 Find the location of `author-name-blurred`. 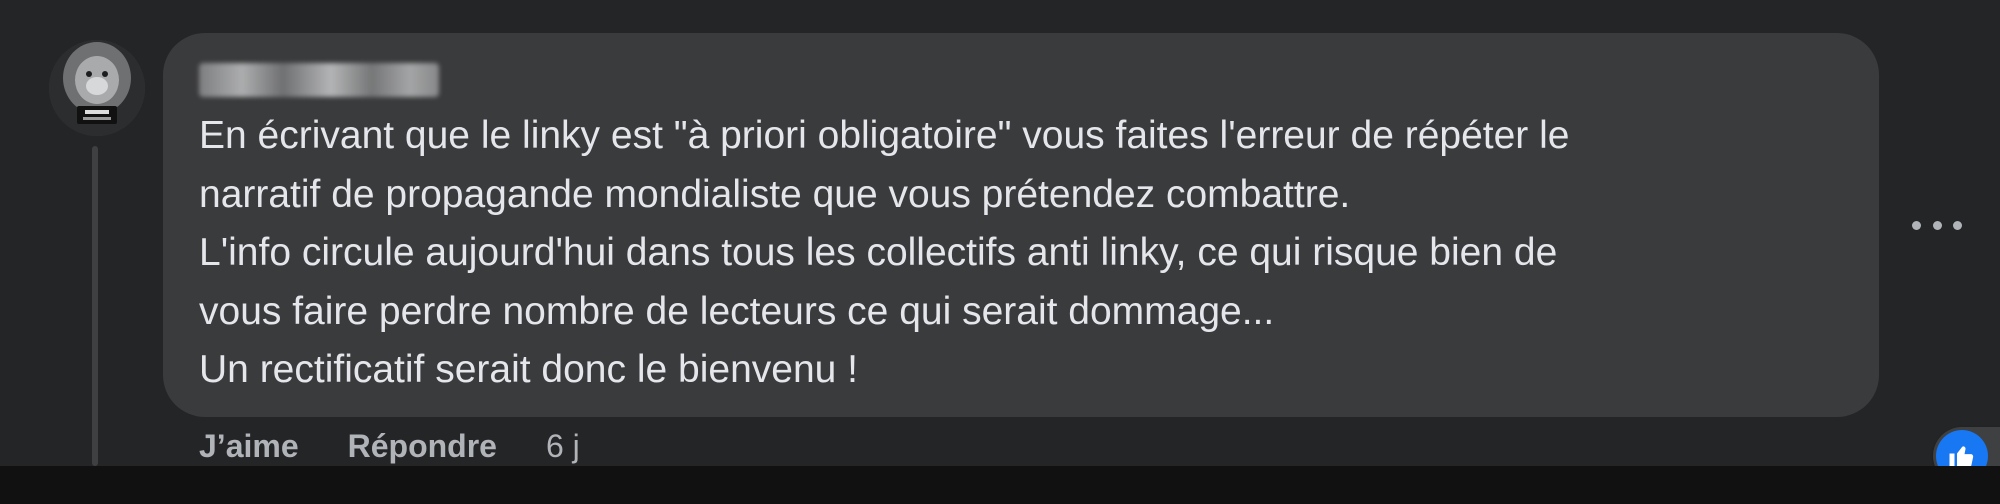

author-name-blurred is located at coordinates (319, 80).